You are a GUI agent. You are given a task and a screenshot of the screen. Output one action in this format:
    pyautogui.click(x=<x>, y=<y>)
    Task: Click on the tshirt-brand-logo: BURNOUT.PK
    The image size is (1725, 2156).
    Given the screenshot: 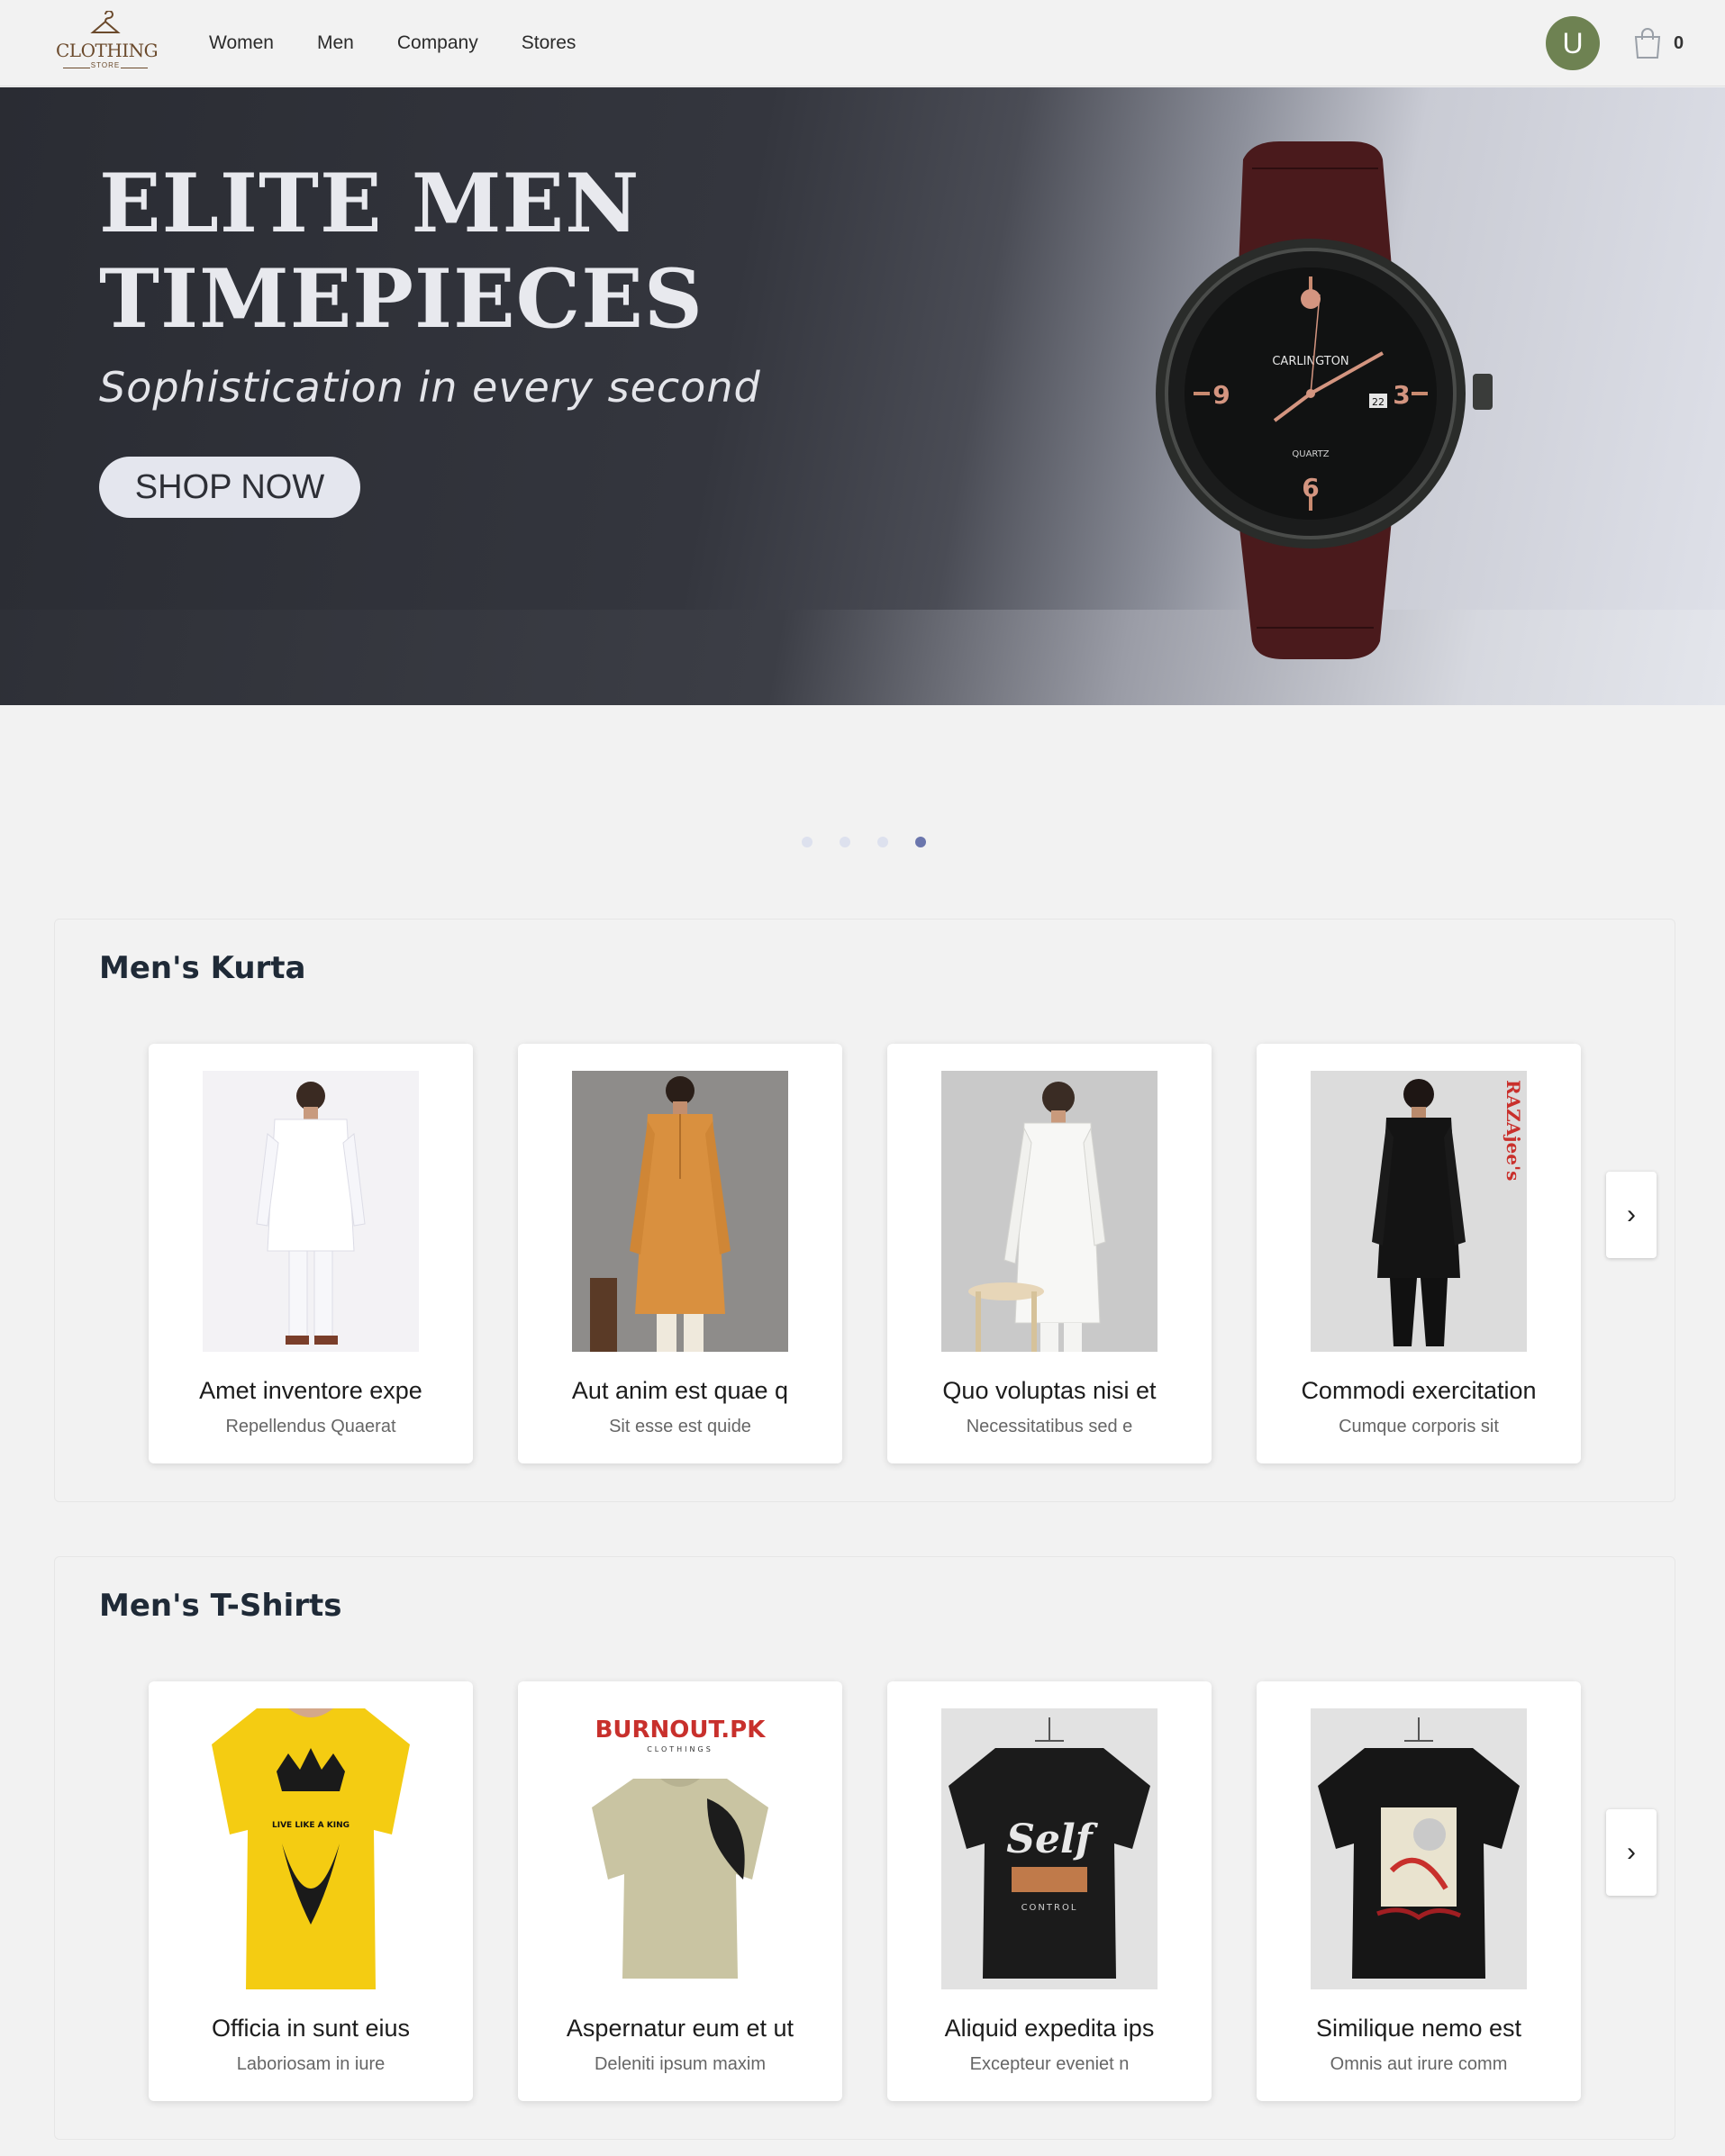 What is the action you would take?
    pyautogui.click(x=681, y=1730)
    